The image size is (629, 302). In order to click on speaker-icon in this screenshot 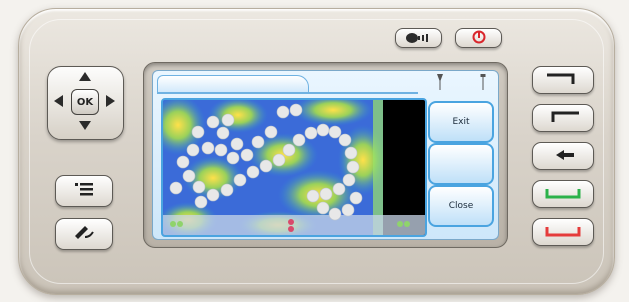, I will do `click(419, 38)`.